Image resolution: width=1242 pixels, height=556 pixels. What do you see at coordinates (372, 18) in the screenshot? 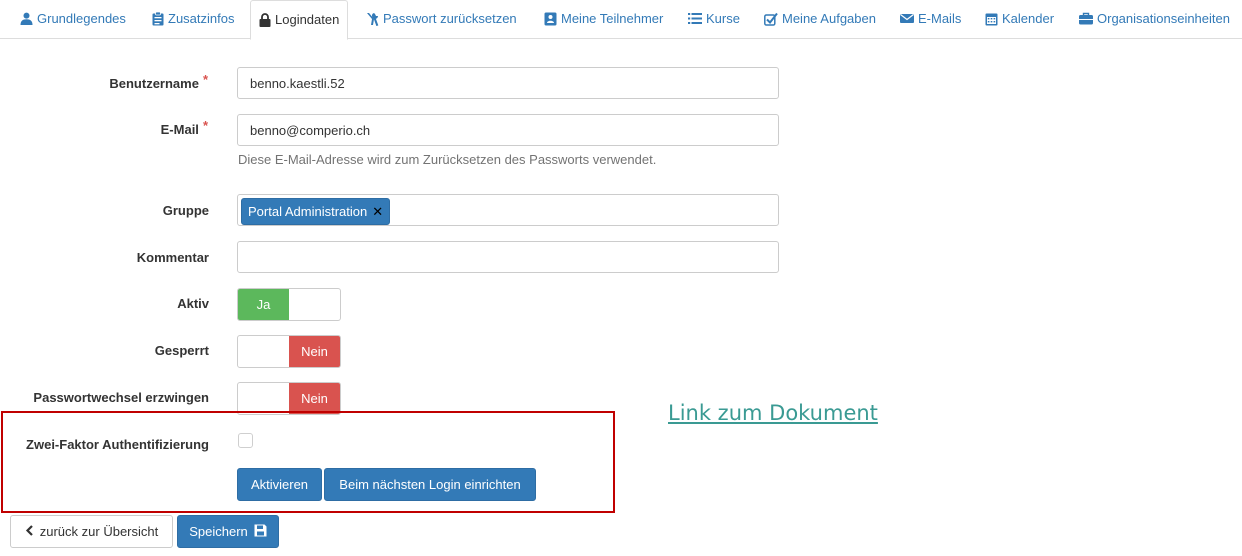
I see `tools-icon` at bounding box center [372, 18].